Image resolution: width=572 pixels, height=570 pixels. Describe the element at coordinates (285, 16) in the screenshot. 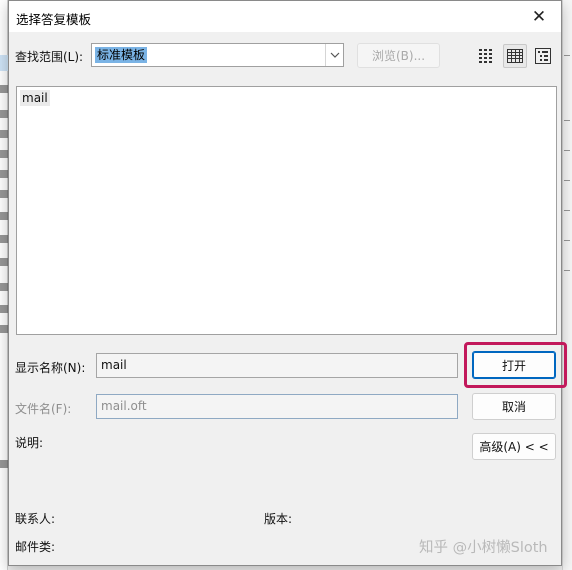

I see `title-bar: 选择答复模板 ✕` at that location.